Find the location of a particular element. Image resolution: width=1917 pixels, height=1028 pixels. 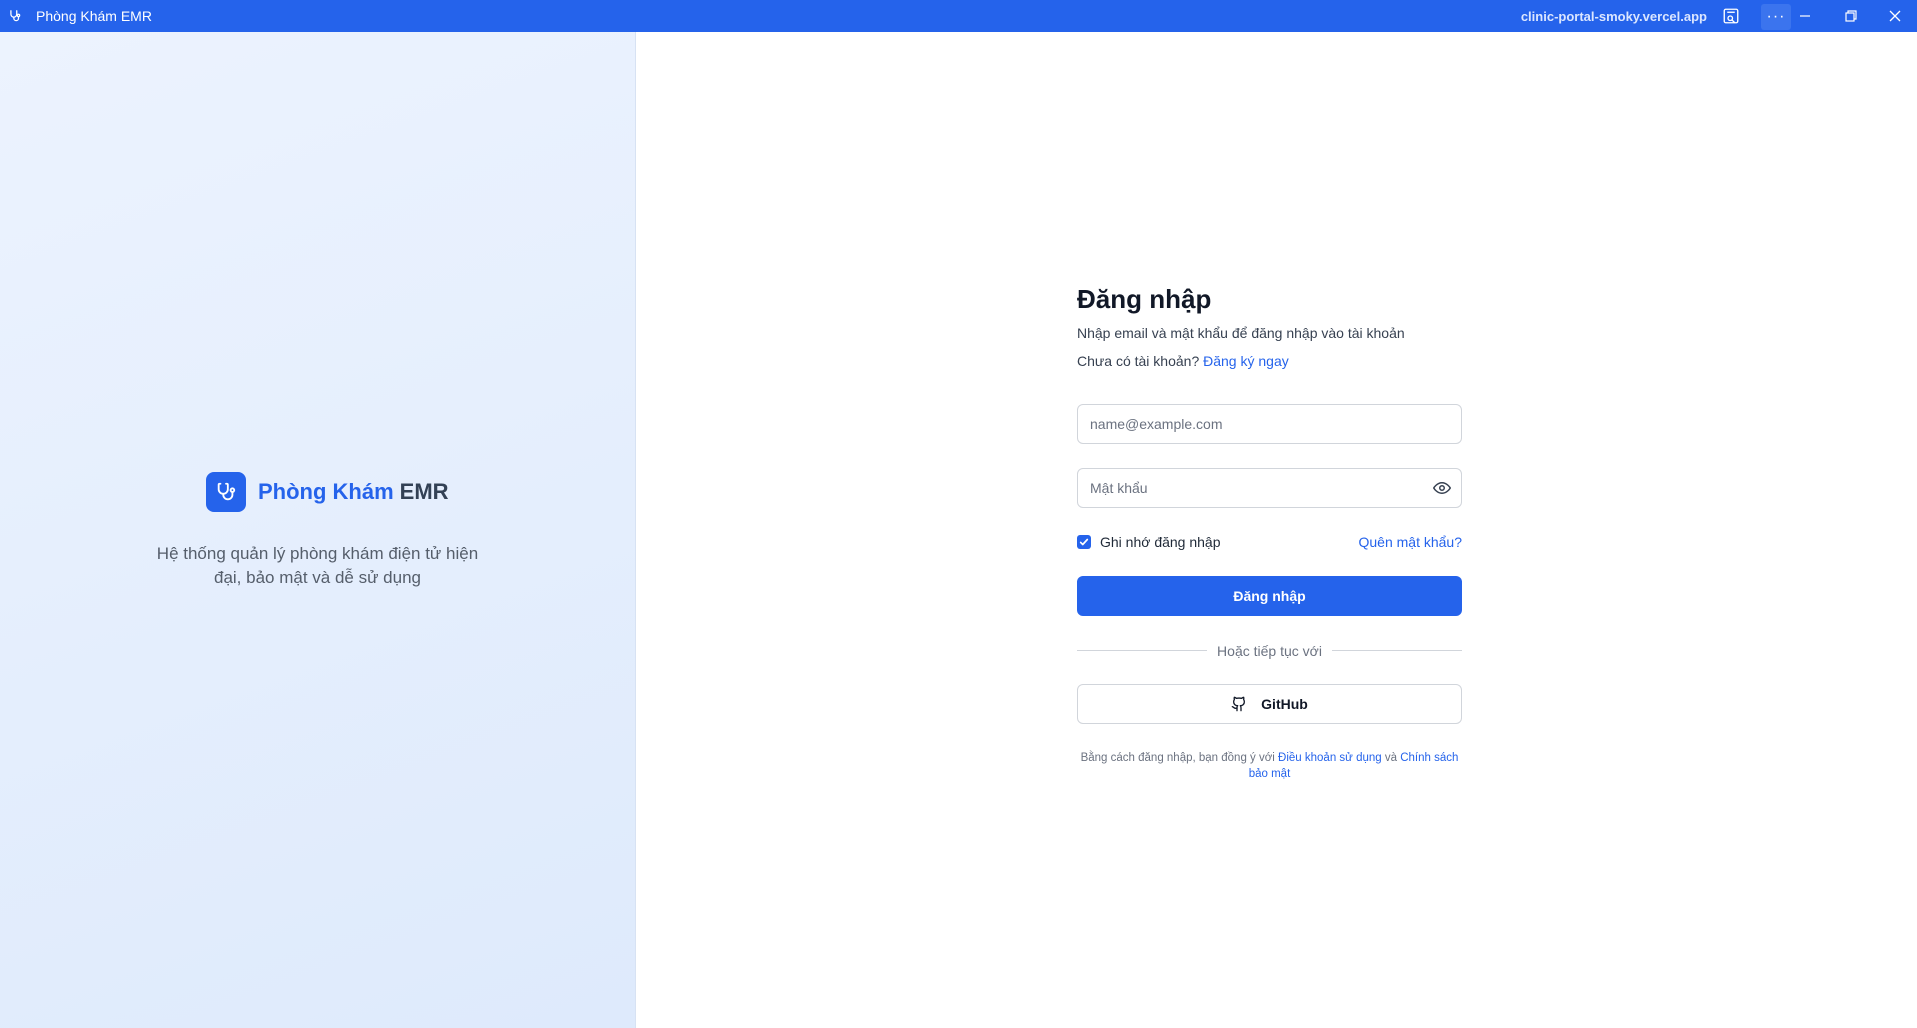

remember-me: Ghi nhớ đăng nhập is located at coordinates (1149, 542).